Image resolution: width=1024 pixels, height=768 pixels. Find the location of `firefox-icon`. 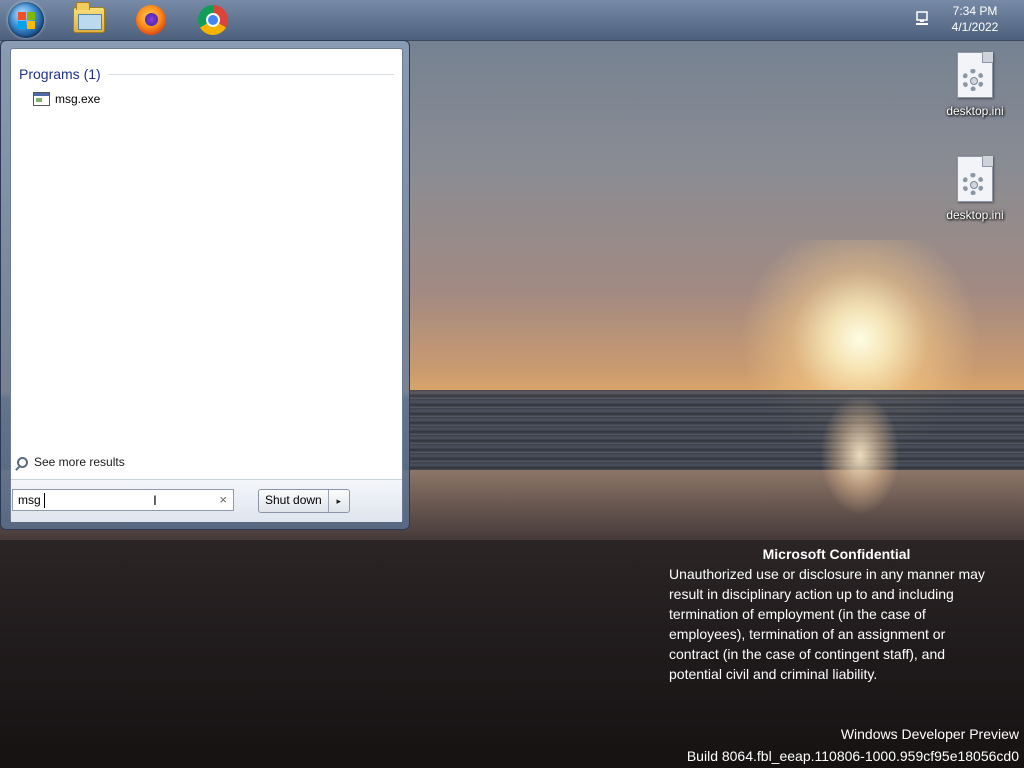

firefox-icon is located at coordinates (151, 20).